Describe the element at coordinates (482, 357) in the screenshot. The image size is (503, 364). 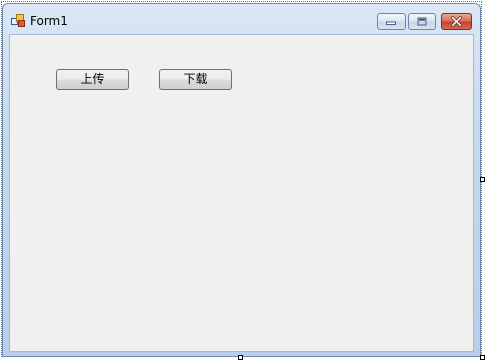
I see `resize-handle-bottom-right` at that location.